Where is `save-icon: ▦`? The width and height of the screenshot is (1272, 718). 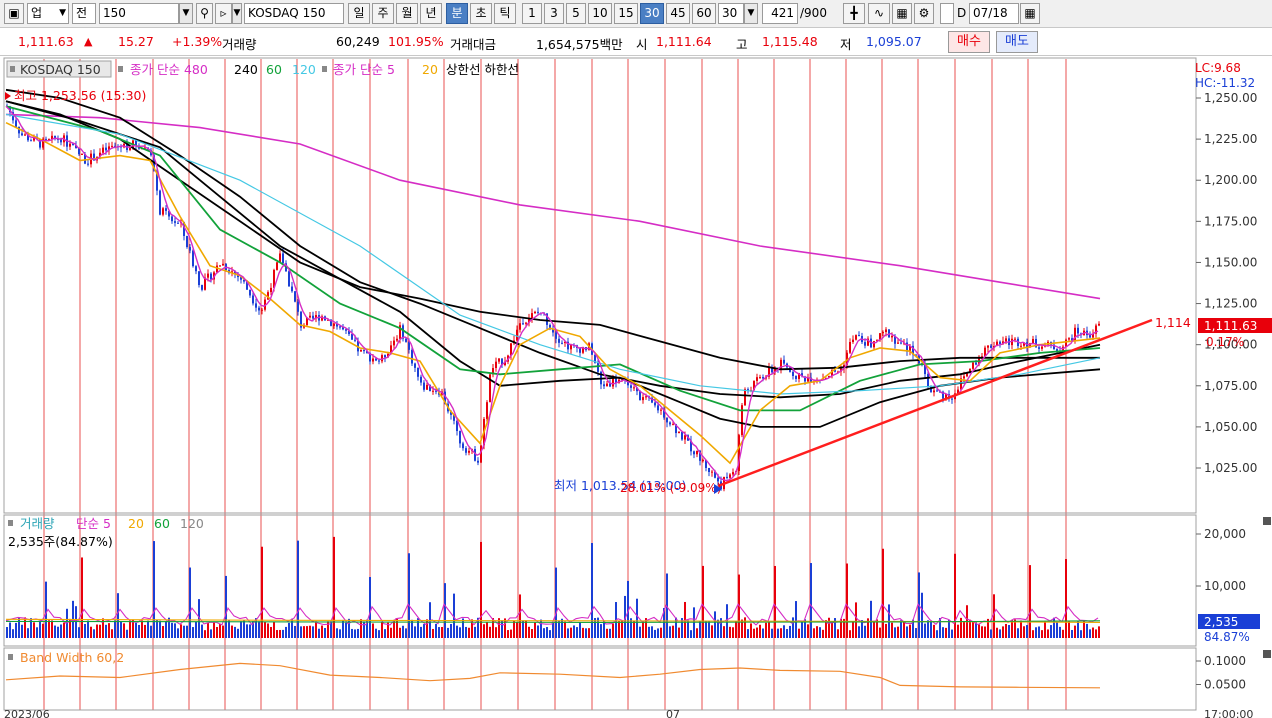
save-icon: ▦ is located at coordinates (902, 13).